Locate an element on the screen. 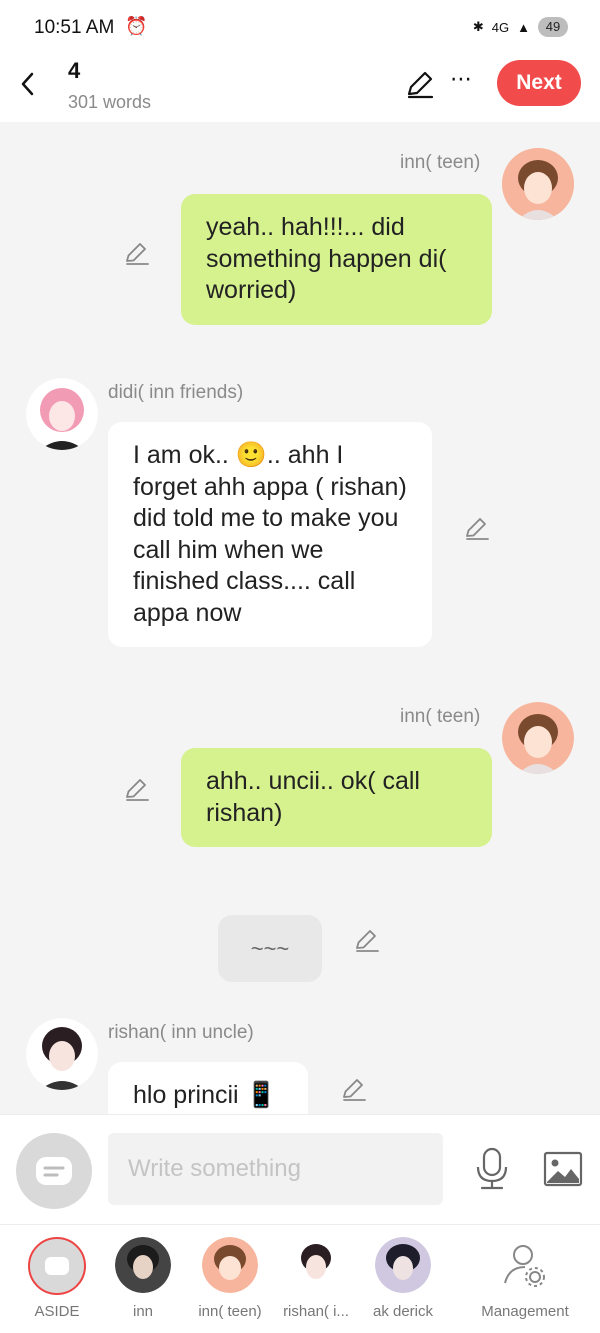  network-type: 4G is located at coordinates (500, 27).